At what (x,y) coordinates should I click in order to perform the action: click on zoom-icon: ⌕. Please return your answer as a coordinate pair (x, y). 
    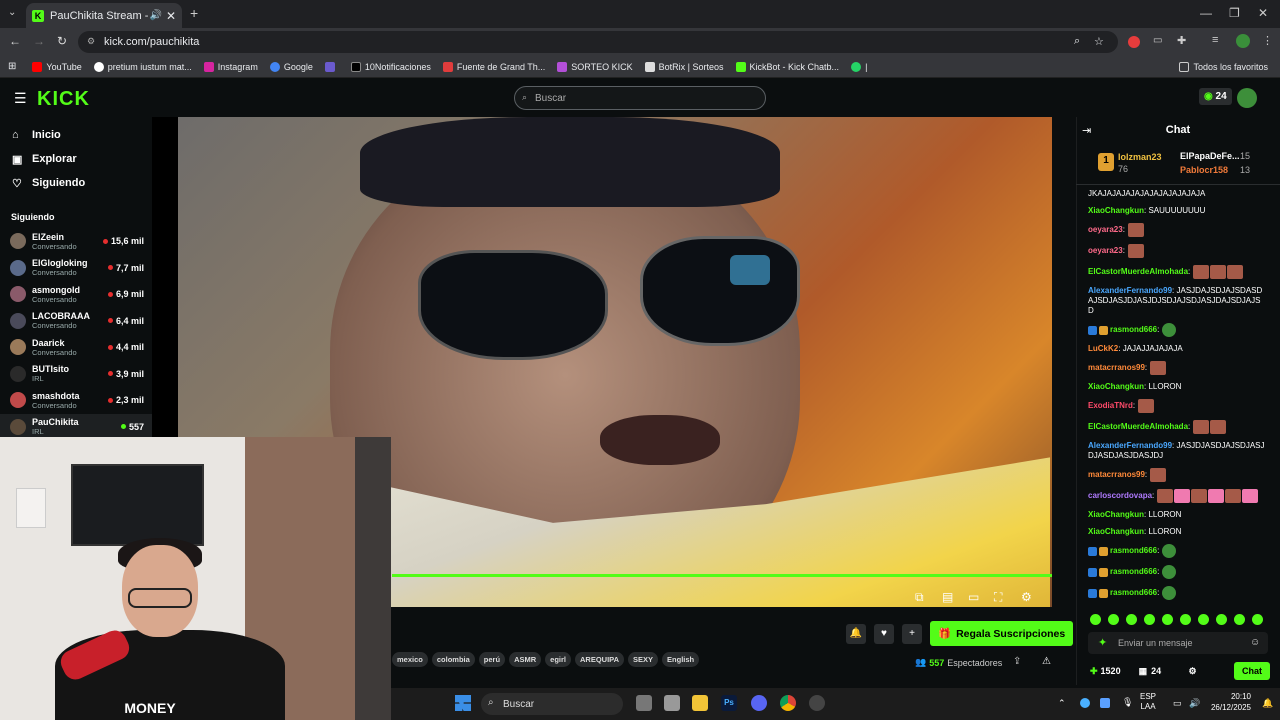
    Looking at the image, I should click on (1077, 41).